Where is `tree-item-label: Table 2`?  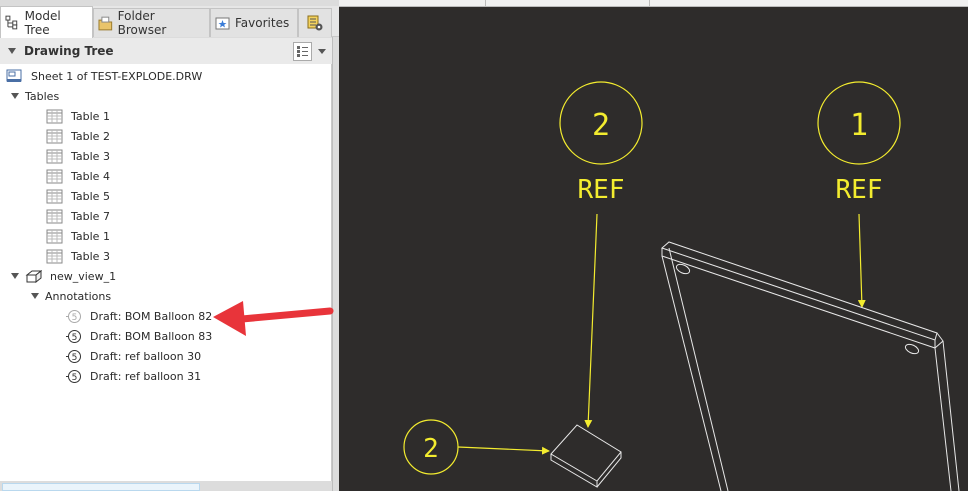 tree-item-label: Table 2 is located at coordinates (90, 136).